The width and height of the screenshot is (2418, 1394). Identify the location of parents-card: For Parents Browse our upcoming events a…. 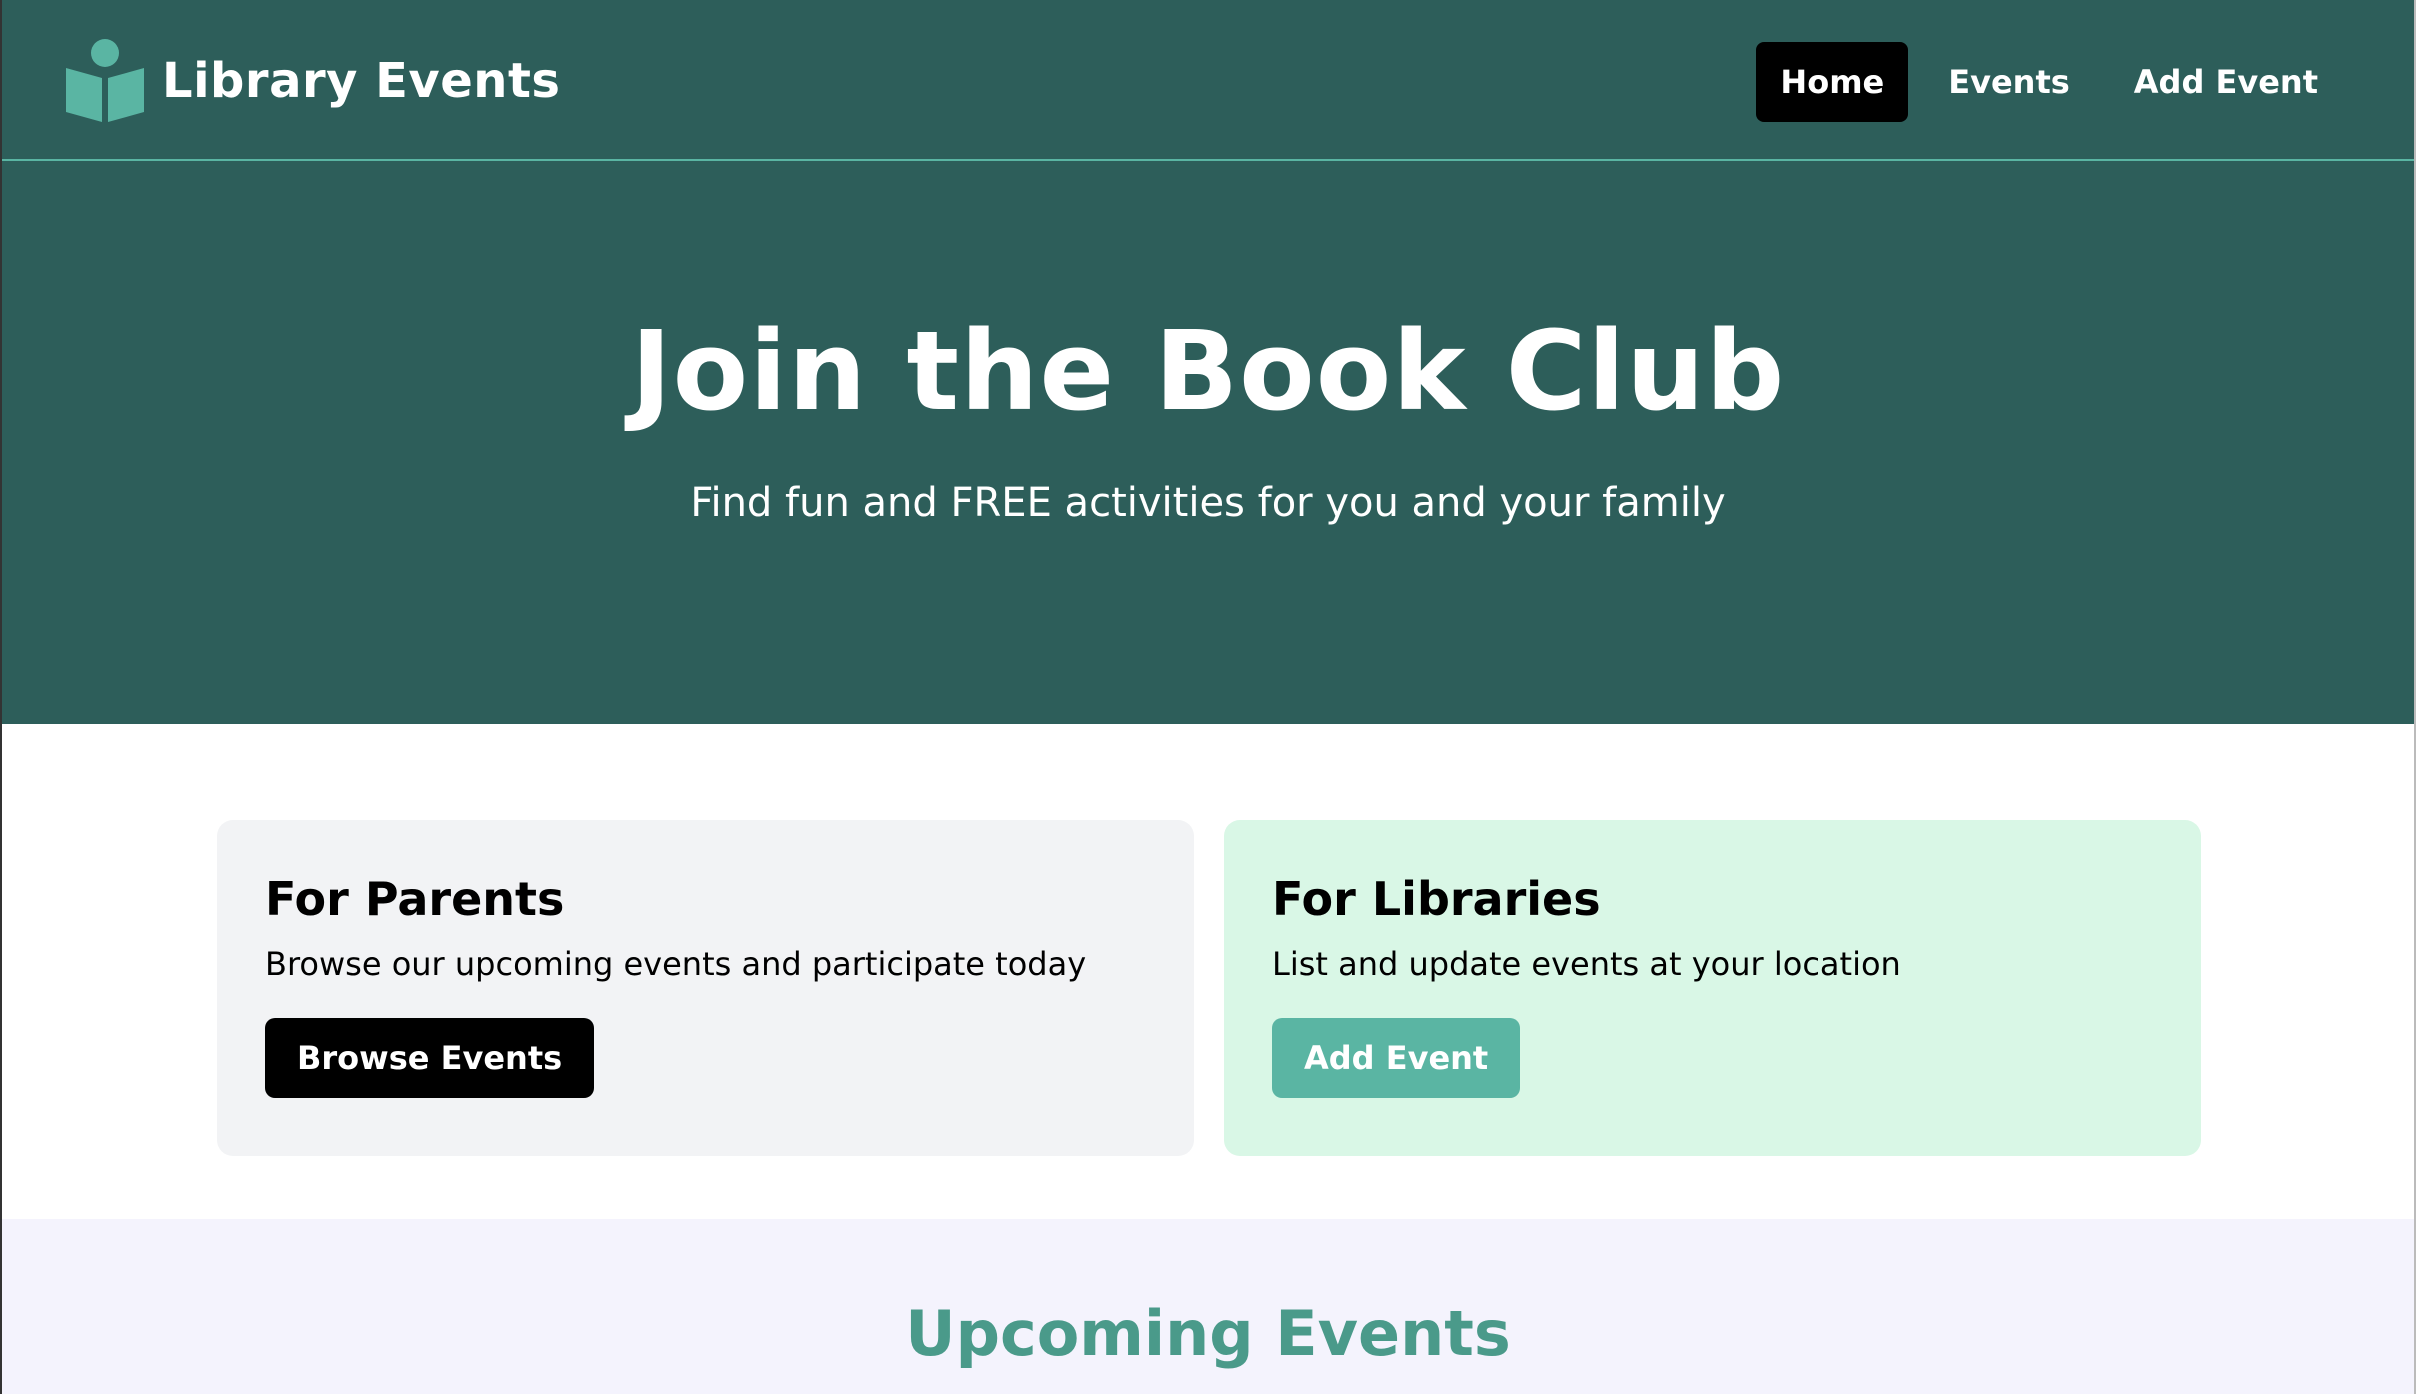
(705, 988).